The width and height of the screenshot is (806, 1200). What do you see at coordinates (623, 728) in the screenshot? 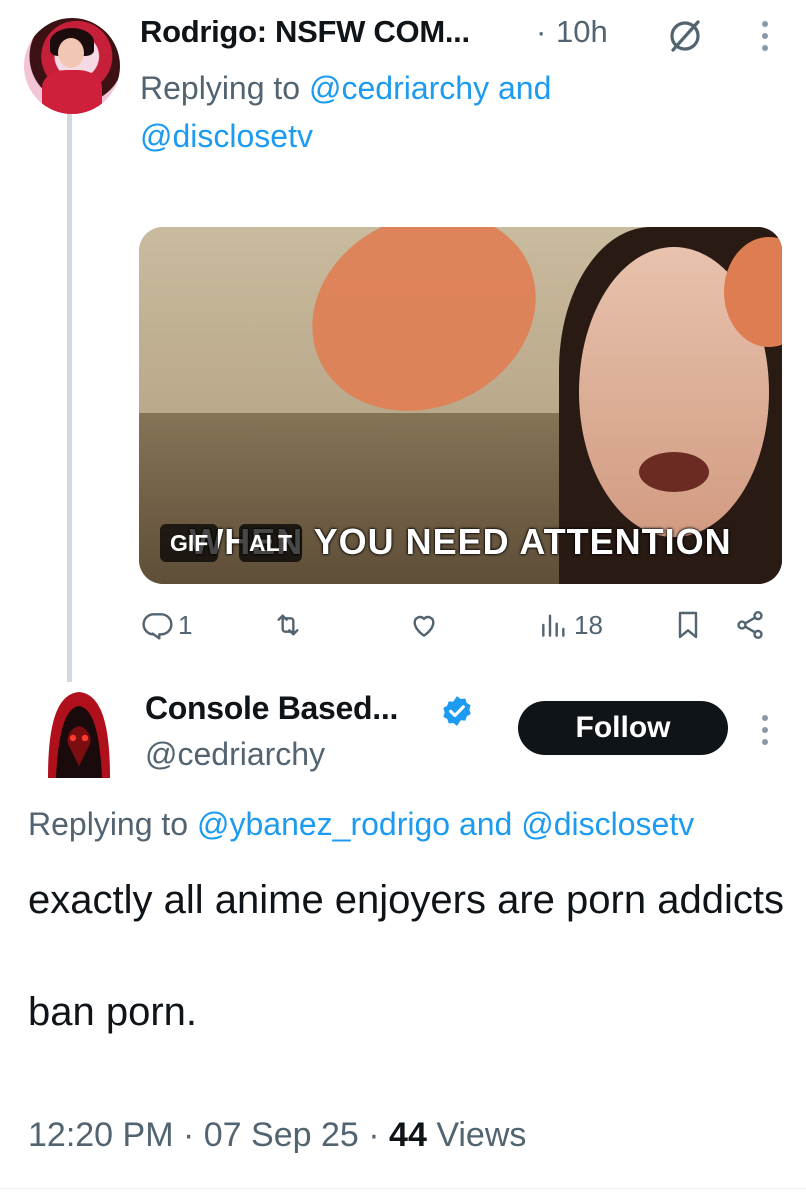
I see `follow-button: Follow` at bounding box center [623, 728].